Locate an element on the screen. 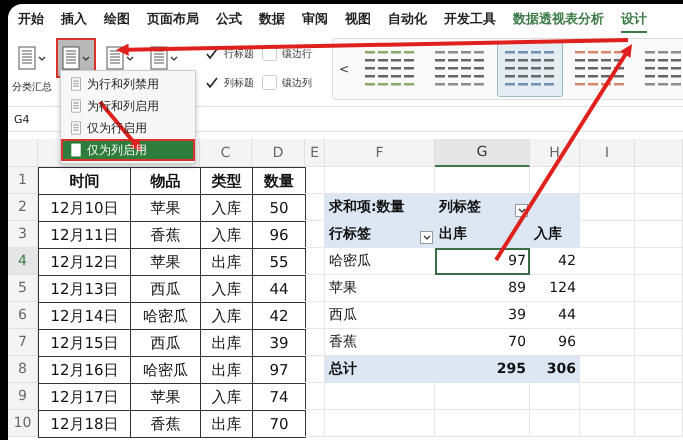 This screenshot has height=440, width=683. filter-button is located at coordinates (426, 237).